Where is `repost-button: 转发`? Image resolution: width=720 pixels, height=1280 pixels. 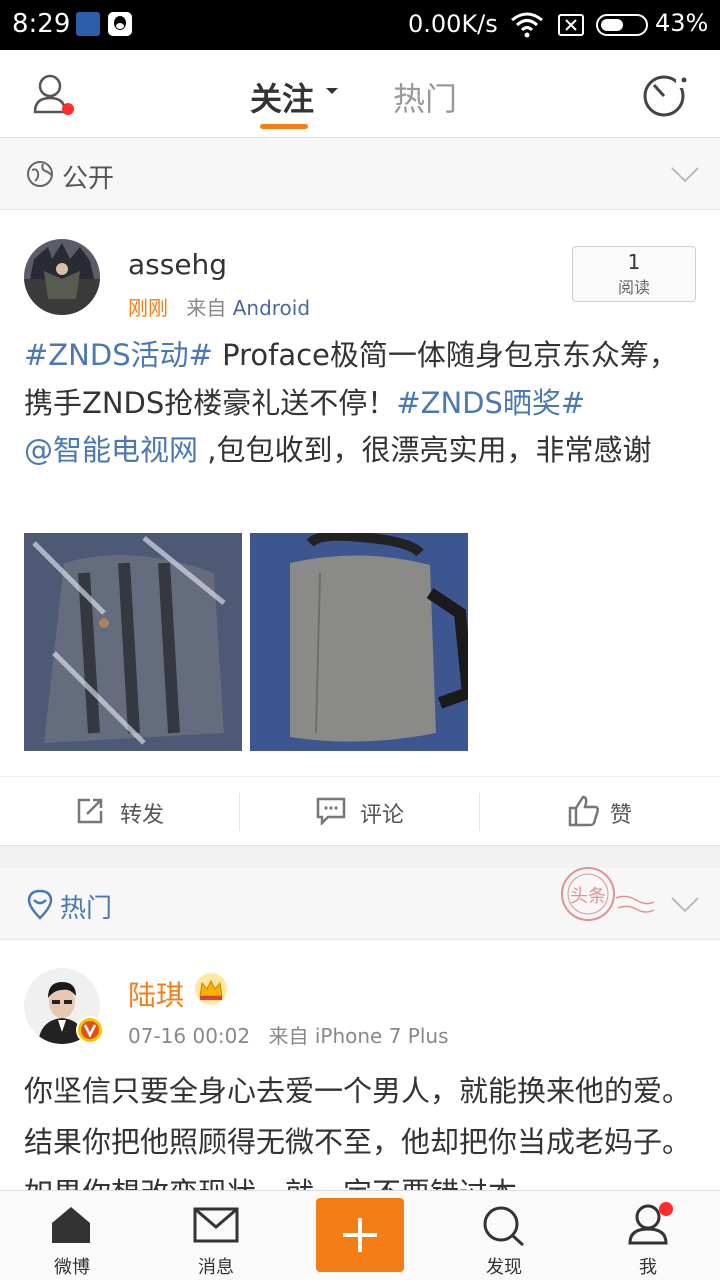 repost-button: 转发 is located at coordinates (142, 813).